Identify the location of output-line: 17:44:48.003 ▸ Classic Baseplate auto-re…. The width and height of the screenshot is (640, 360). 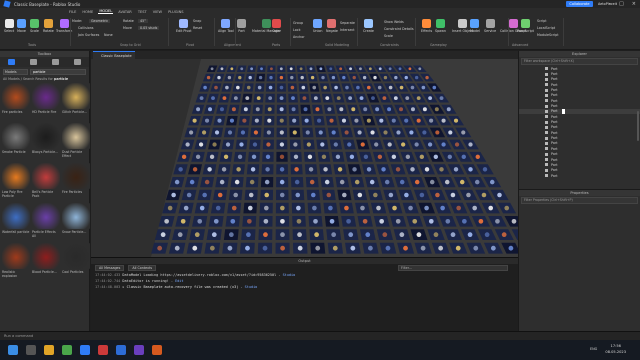
(304, 287).